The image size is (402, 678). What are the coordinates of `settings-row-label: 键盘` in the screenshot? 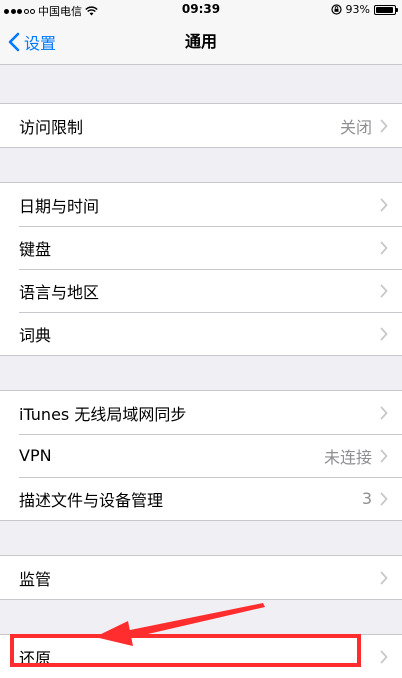 It's located at (35, 249).